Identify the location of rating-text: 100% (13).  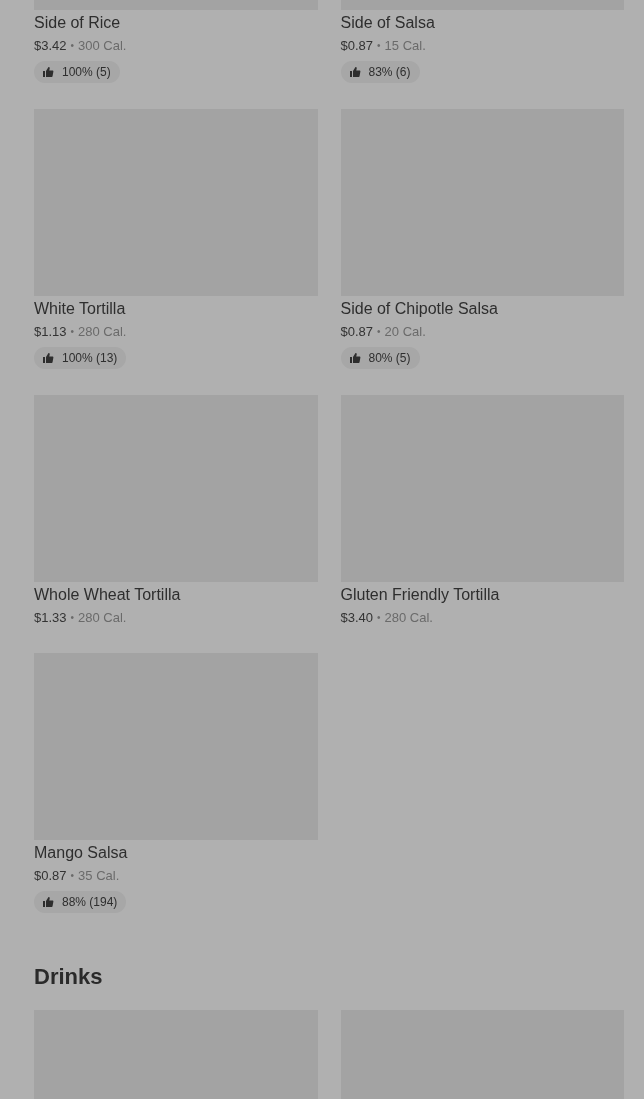
(90, 358).